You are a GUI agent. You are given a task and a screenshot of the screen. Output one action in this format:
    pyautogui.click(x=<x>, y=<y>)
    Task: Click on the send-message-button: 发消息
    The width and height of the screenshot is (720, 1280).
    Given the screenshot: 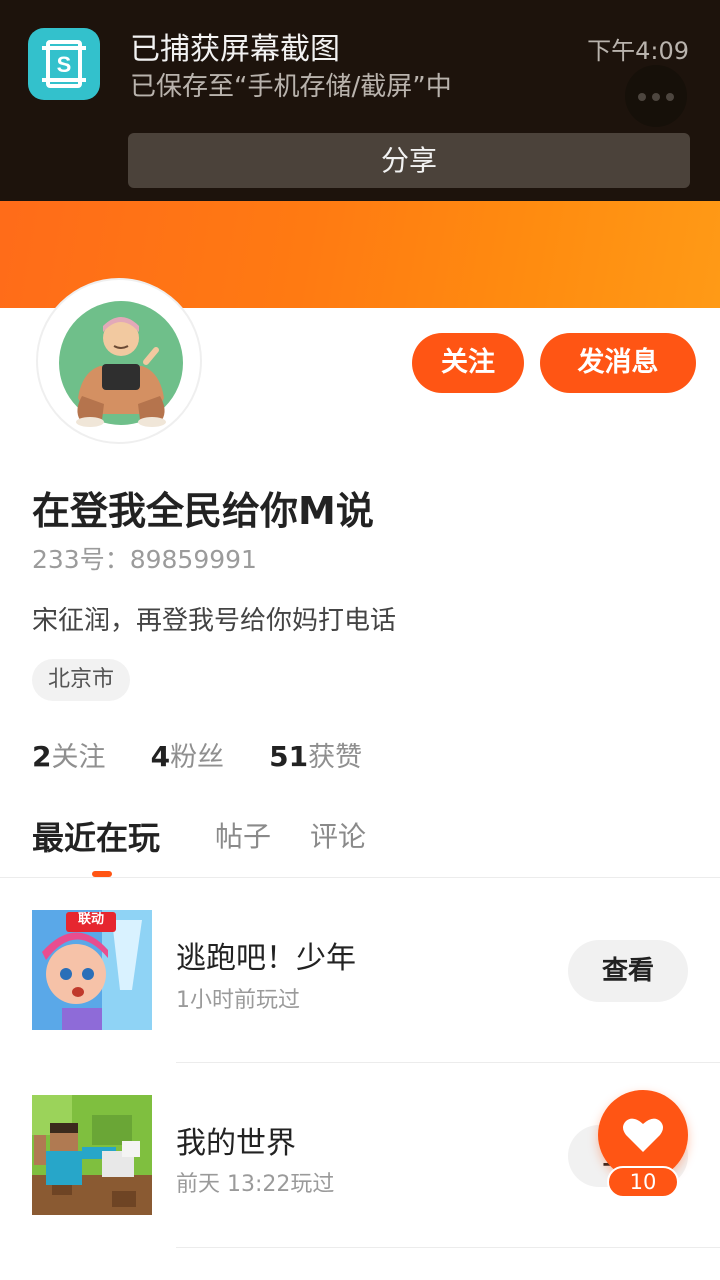 What is the action you would take?
    pyautogui.click(x=618, y=363)
    